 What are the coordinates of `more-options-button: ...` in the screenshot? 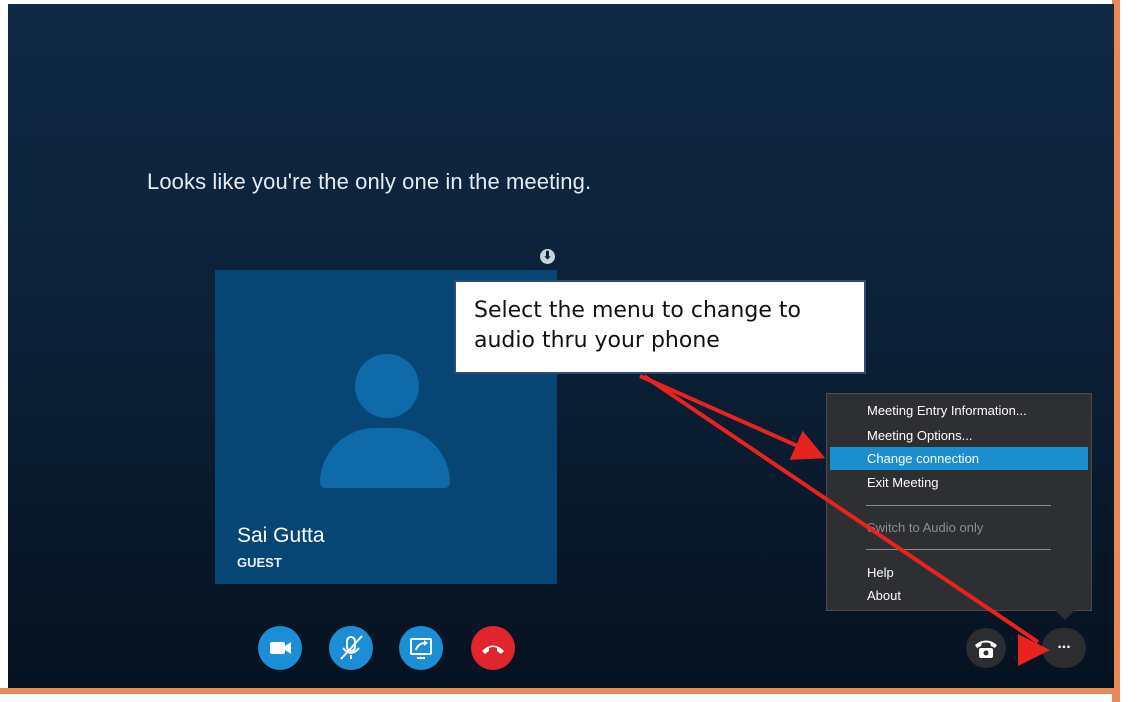 It's located at (1064, 648).